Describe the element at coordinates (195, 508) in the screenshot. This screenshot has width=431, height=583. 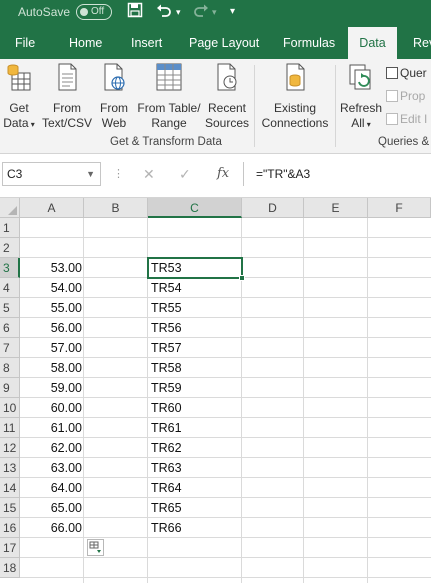
I see `cell-c15: TR65` at that location.